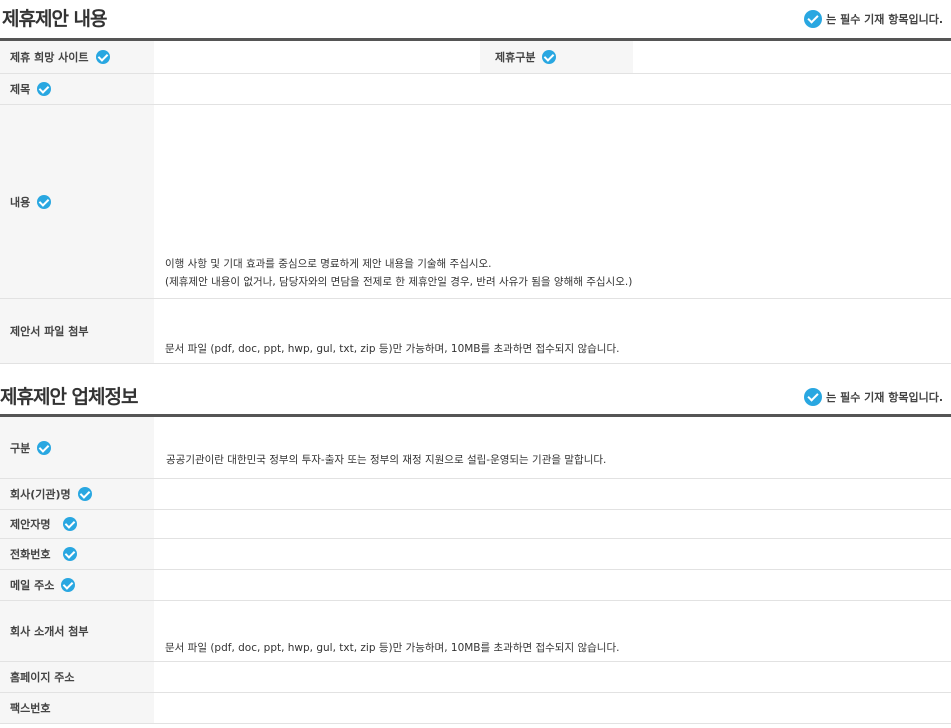  I want to click on label-fax-text: 팩스번호, so click(30, 708).